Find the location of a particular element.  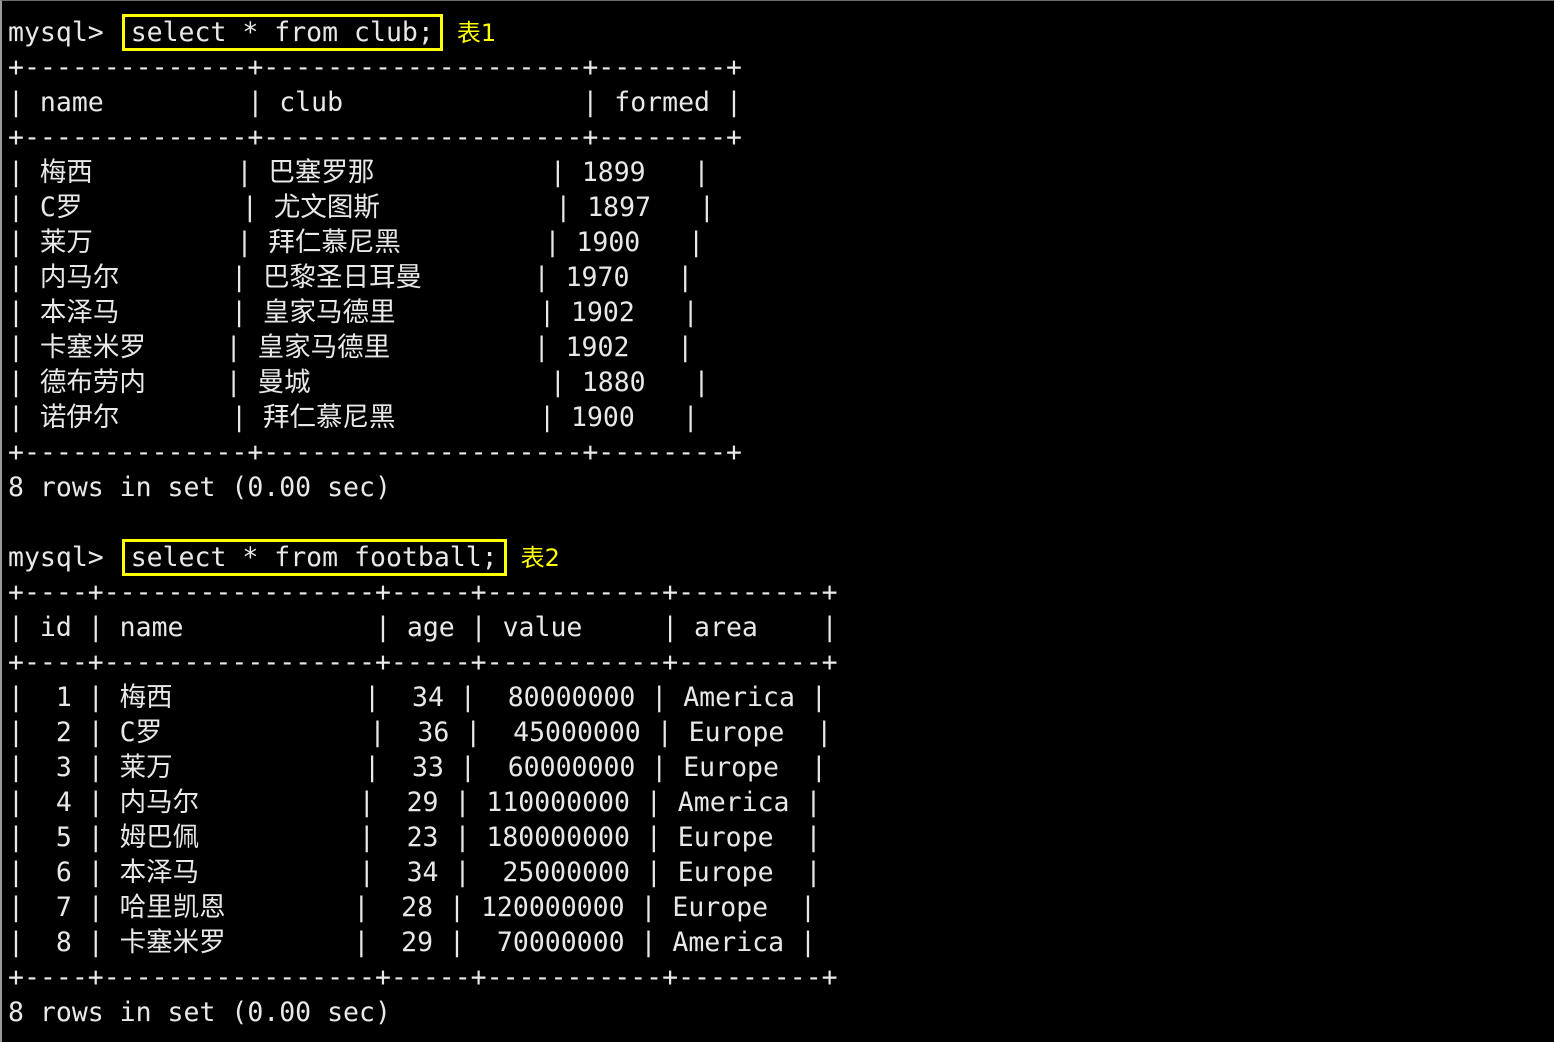

table-row: | 本泽马 | 皇家马德里 | 1902 | is located at coordinates (353, 312).